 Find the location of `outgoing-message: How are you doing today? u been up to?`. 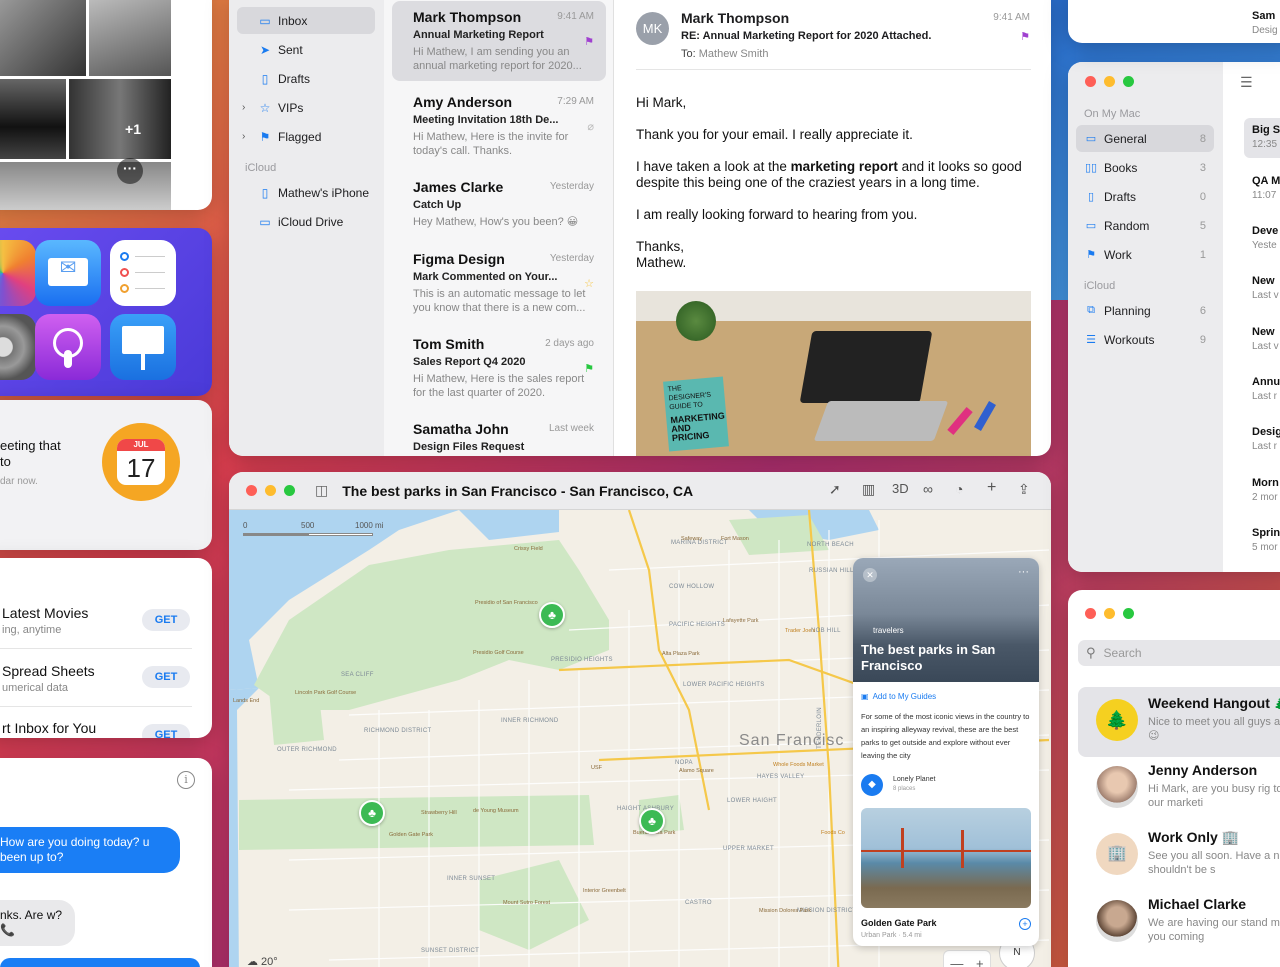

outgoing-message: How are you doing today? u been up to? is located at coordinates (90, 850).